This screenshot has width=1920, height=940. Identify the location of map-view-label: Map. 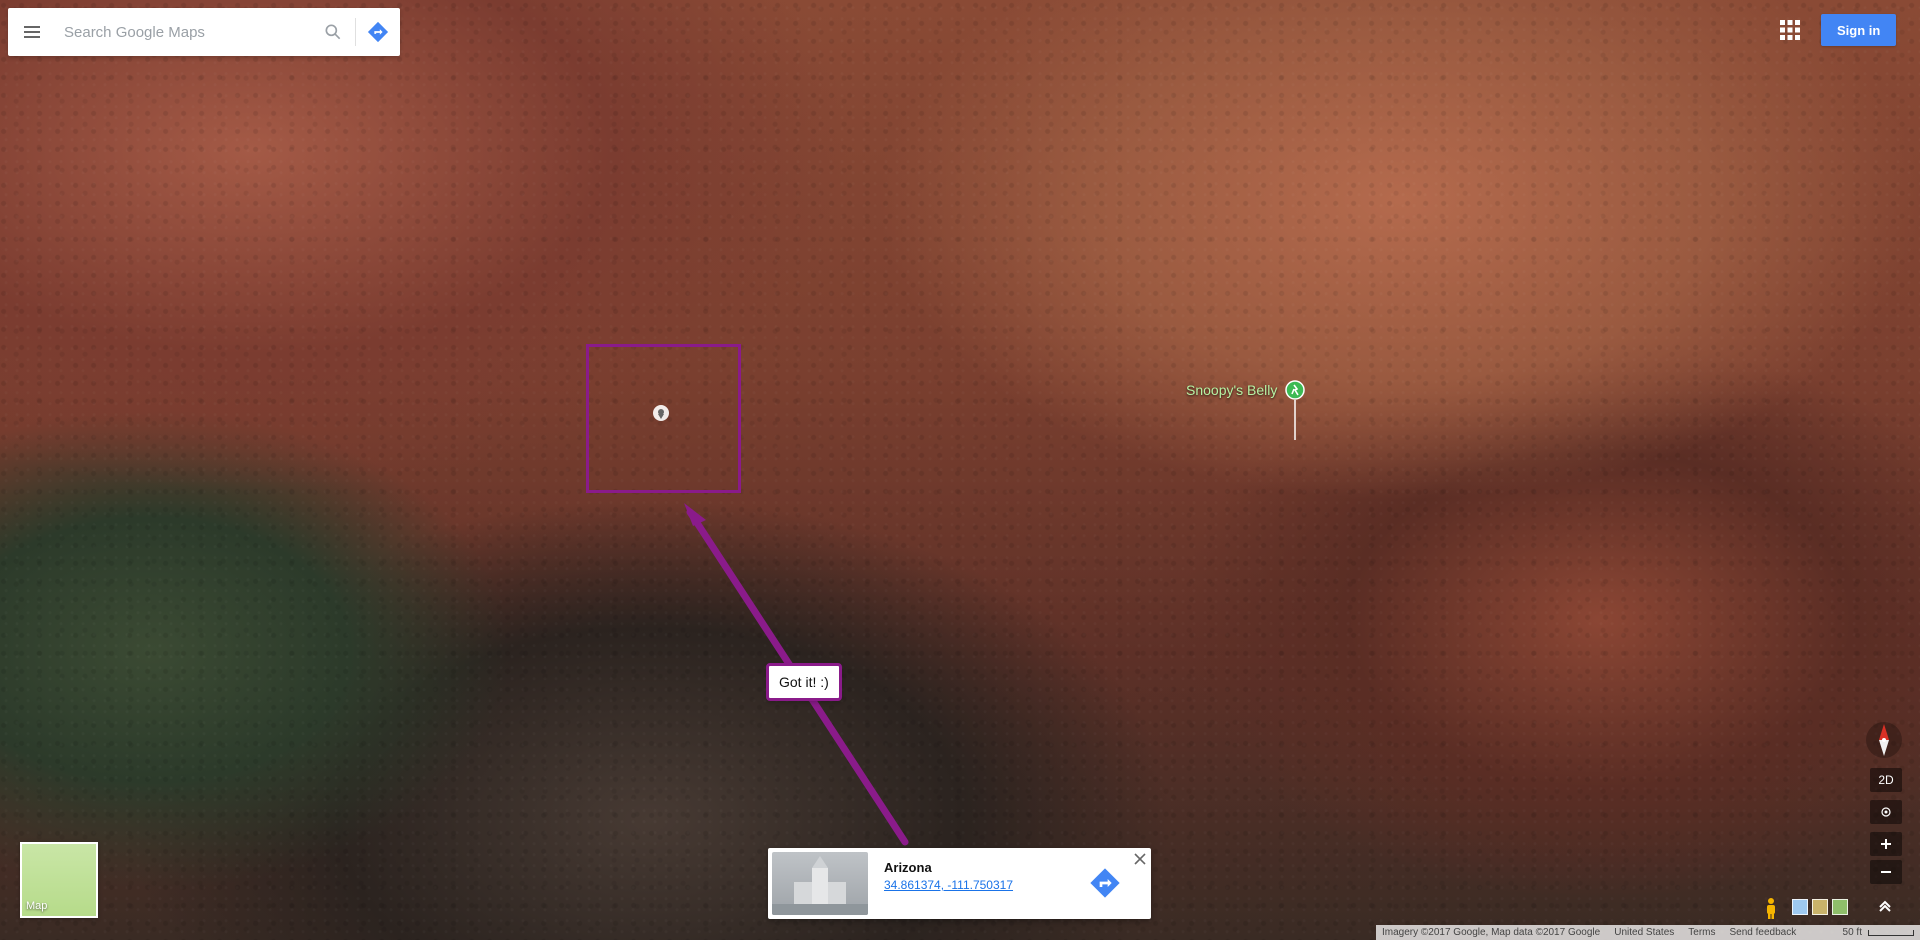
(37, 906).